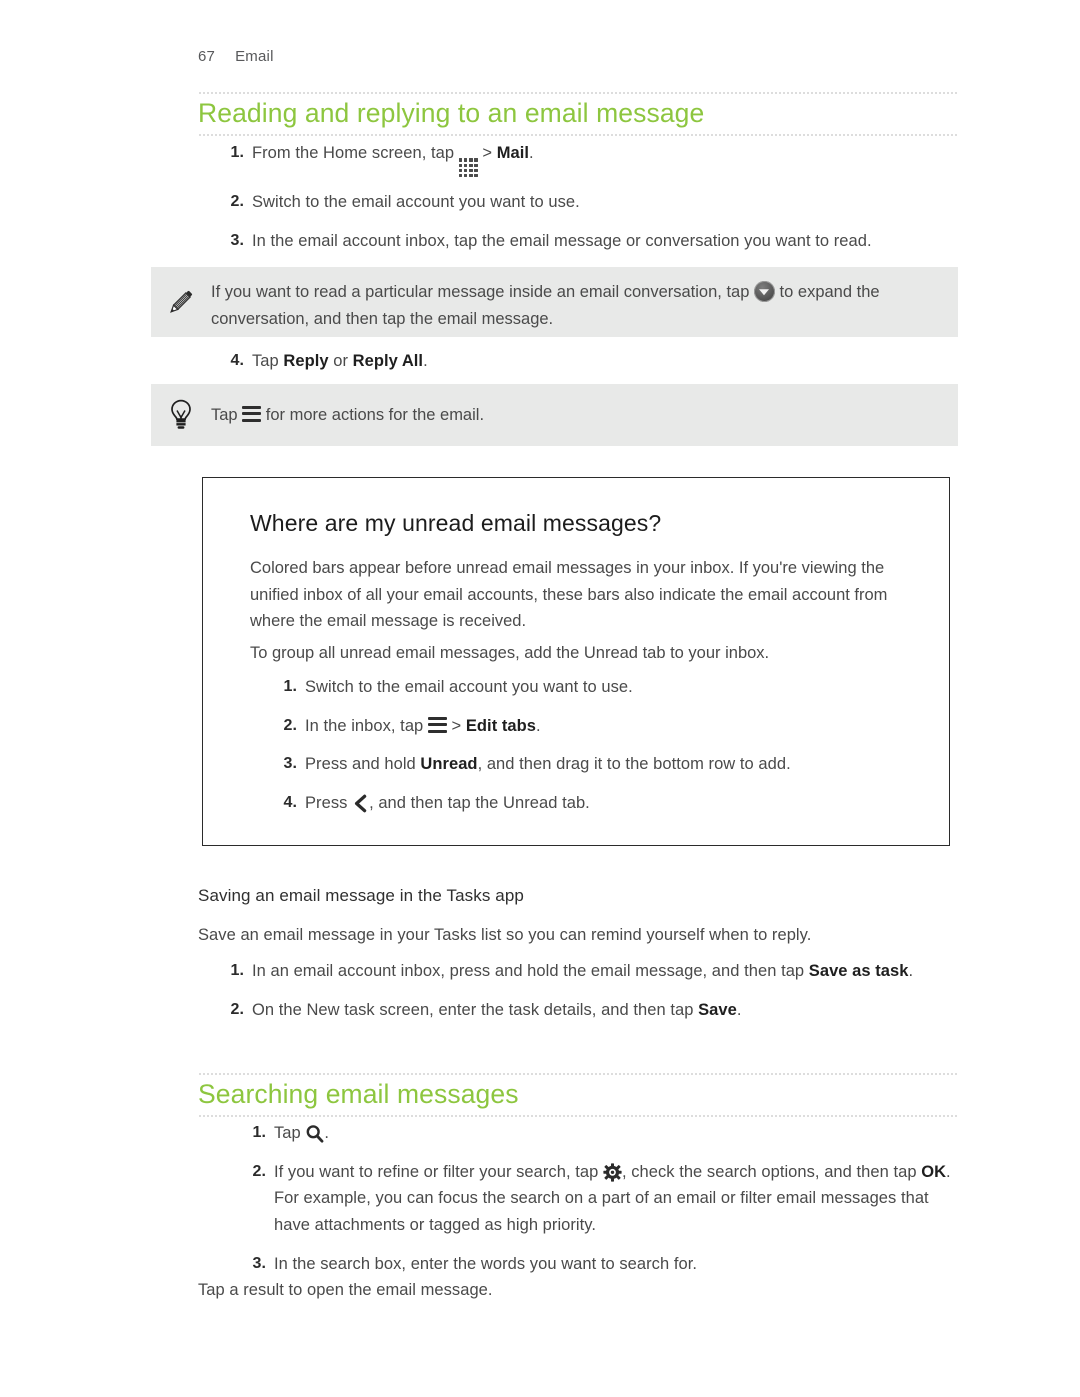  I want to click on step-text-after: , and then tap the Unread tab., so click(479, 803).